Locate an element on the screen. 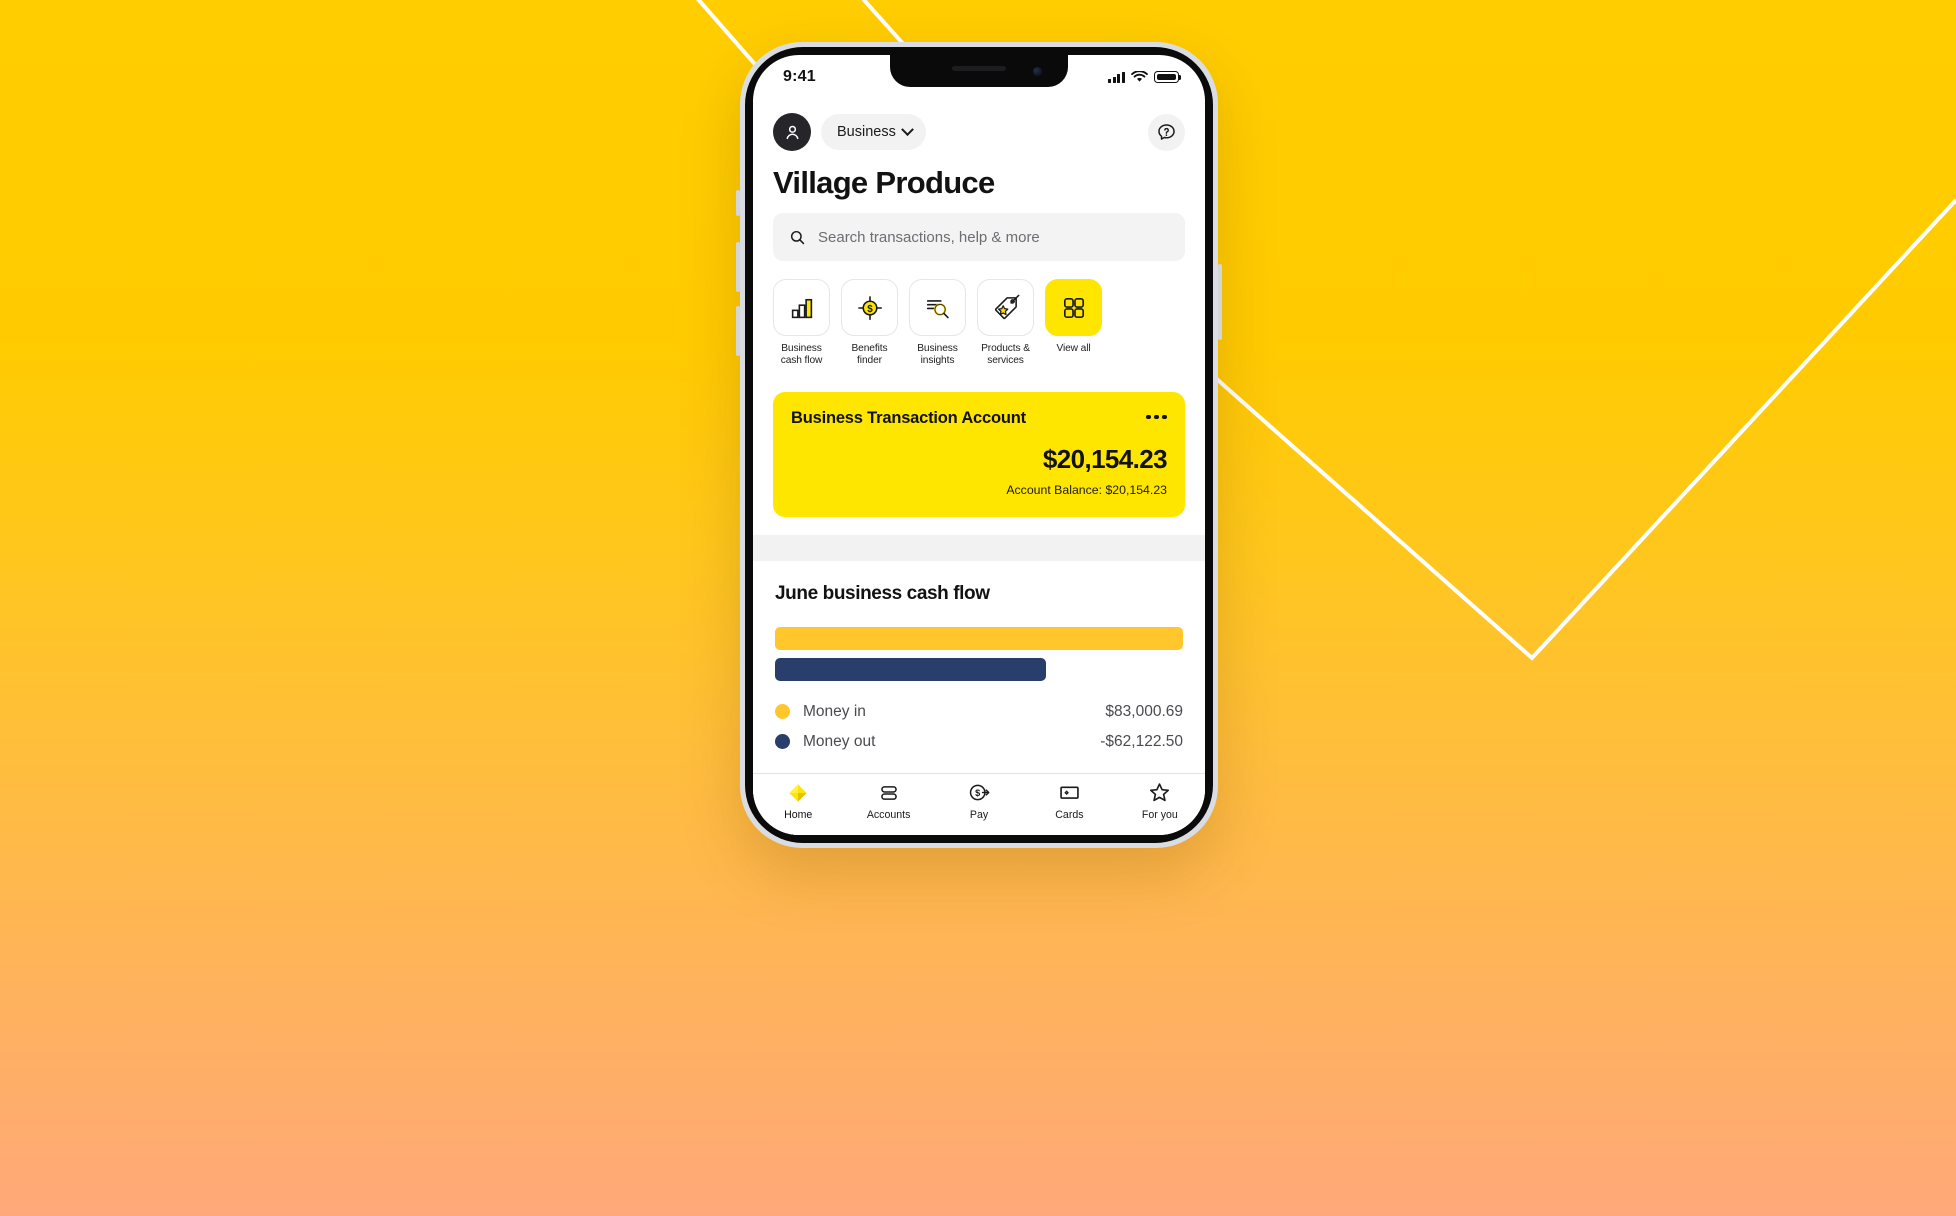  account-amount: $20,154.23 is located at coordinates (1105, 458).